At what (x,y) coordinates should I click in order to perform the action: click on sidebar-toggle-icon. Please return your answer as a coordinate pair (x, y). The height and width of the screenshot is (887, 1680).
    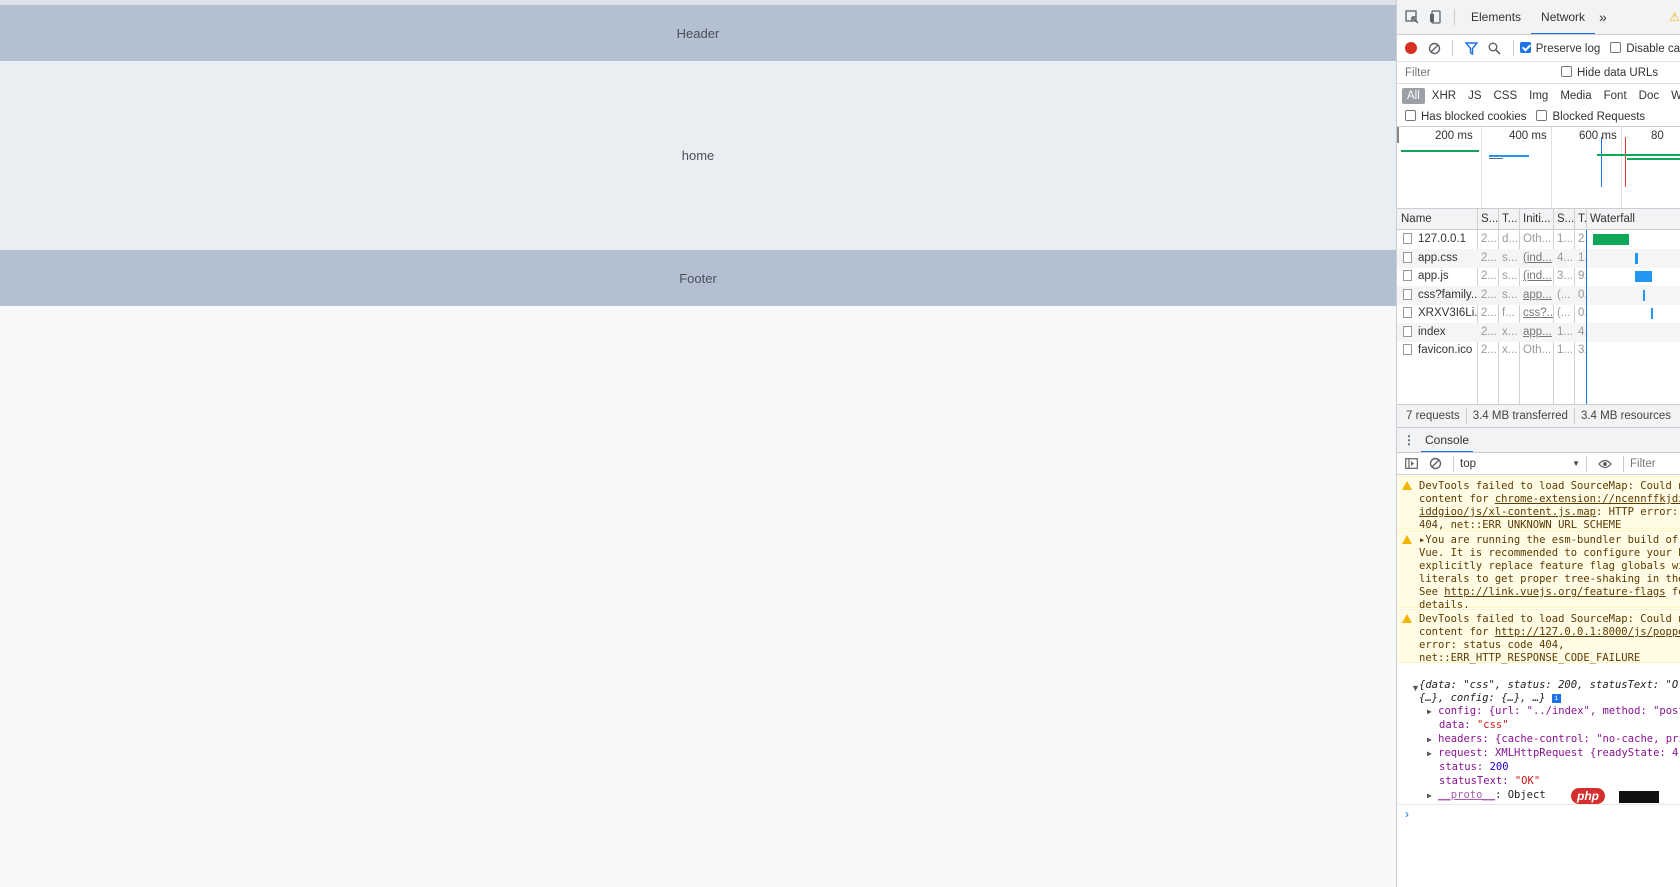
    Looking at the image, I should click on (1411, 463).